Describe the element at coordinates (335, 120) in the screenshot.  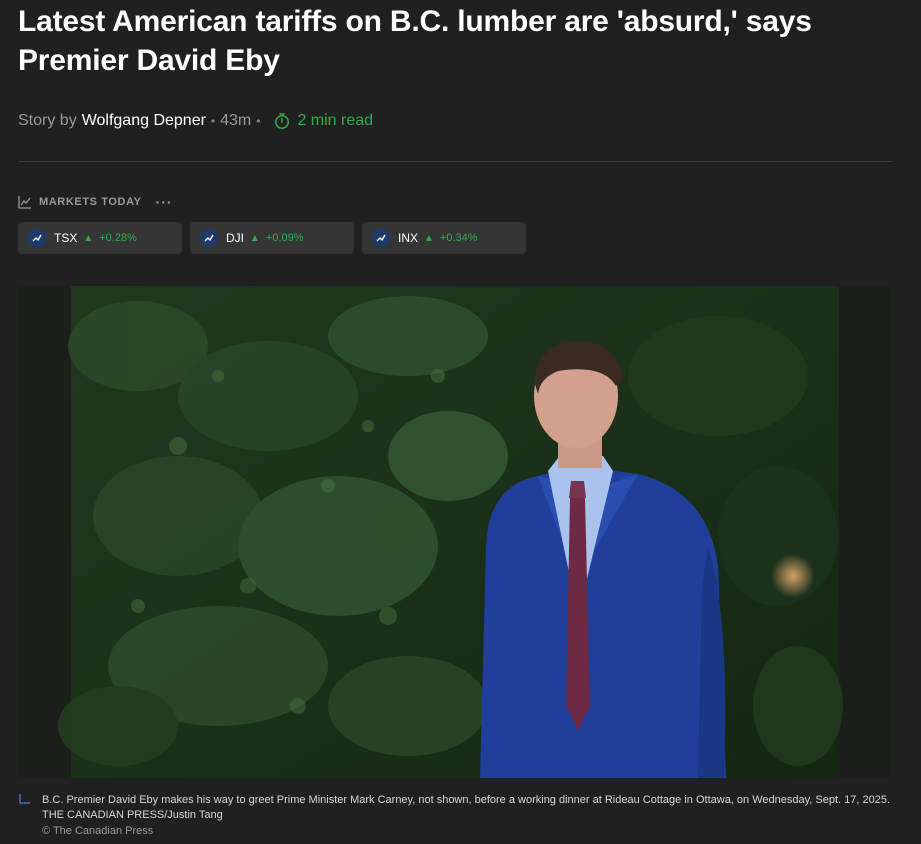
I see `read-time: 2 min read` at that location.